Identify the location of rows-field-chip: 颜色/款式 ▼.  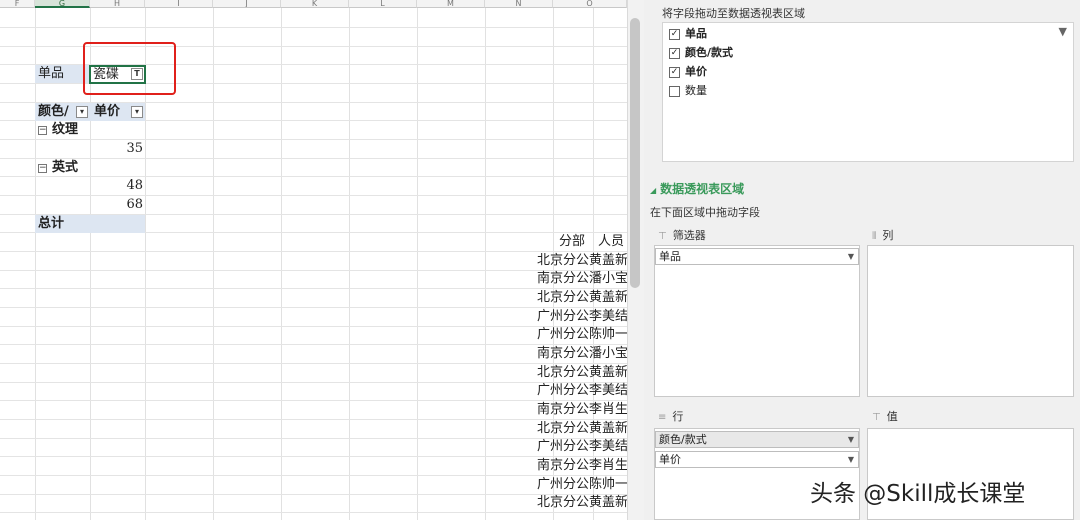
(757, 439).